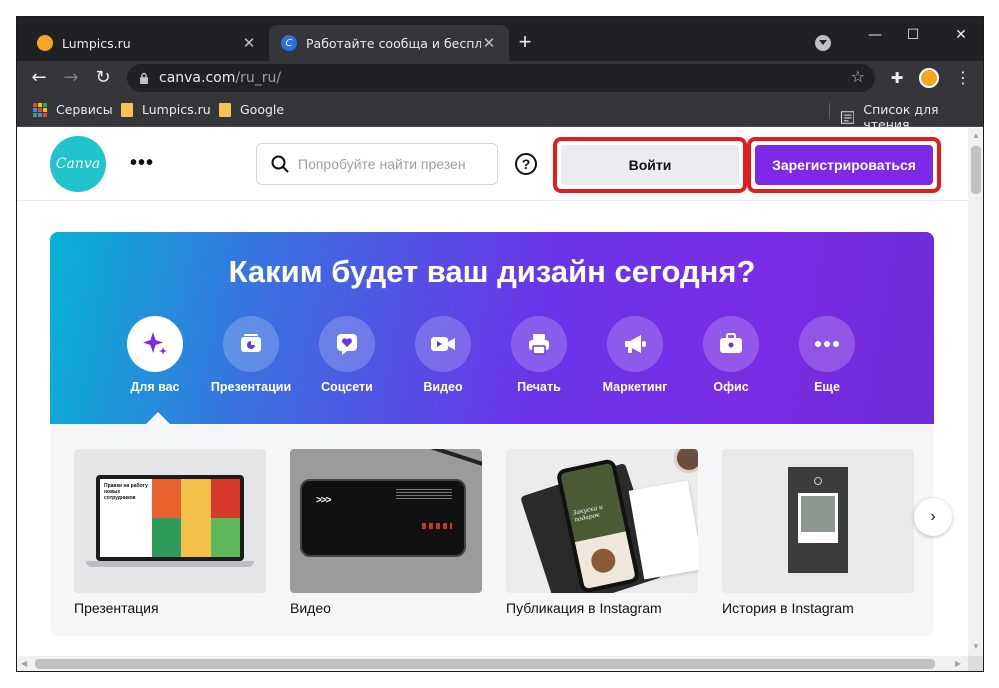 This screenshot has width=999, height=688. What do you see at coordinates (788, 608) in the screenshot?
I see `card-caption: История в Instagram` at bounding box center [788, 608].